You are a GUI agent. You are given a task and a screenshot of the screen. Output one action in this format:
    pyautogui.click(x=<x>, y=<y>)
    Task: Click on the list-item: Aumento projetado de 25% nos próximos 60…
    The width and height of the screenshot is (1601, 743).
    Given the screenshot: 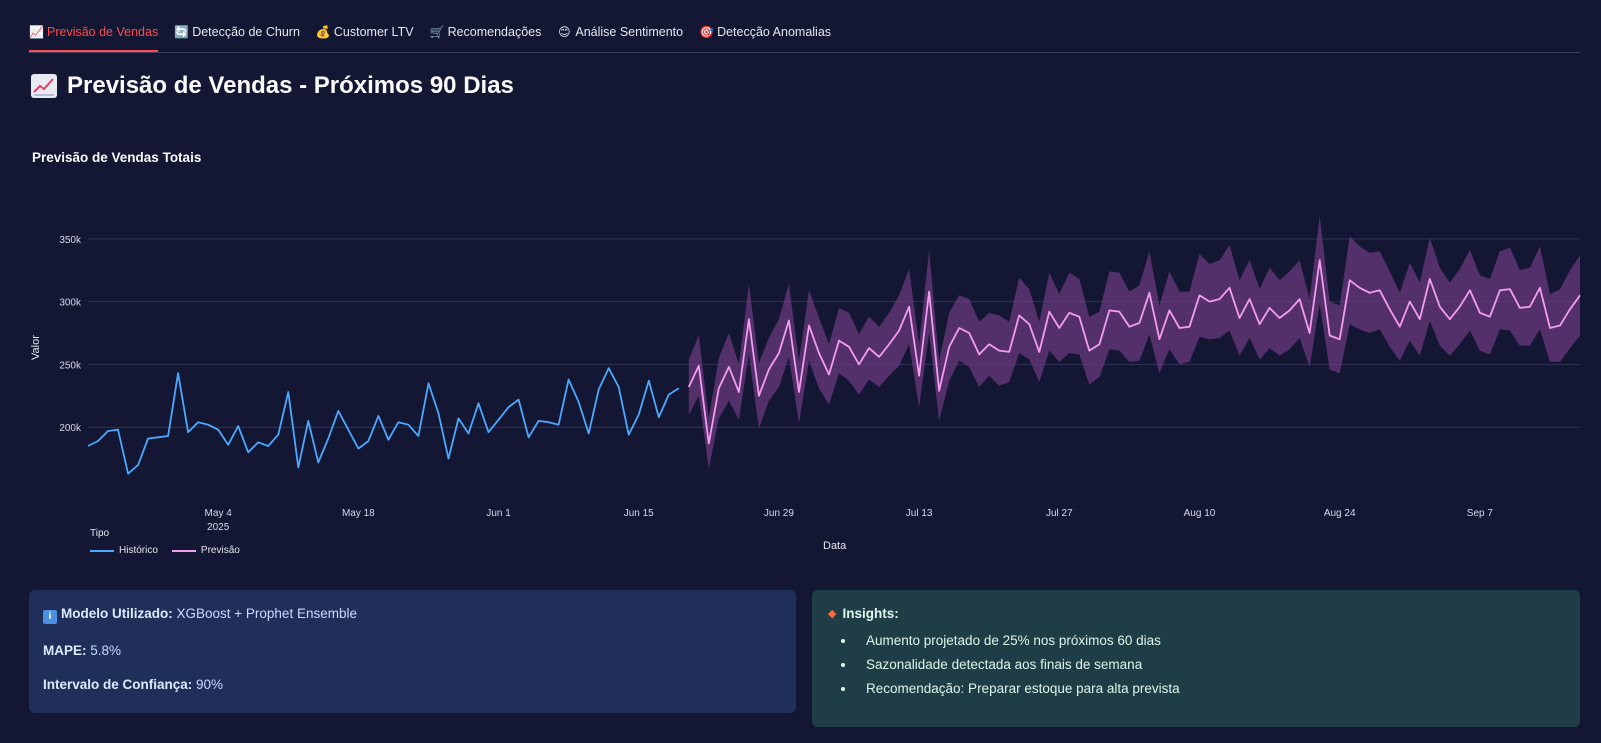 What is the action you would take?
    pyautogui.click(x=1210, y=640)
    